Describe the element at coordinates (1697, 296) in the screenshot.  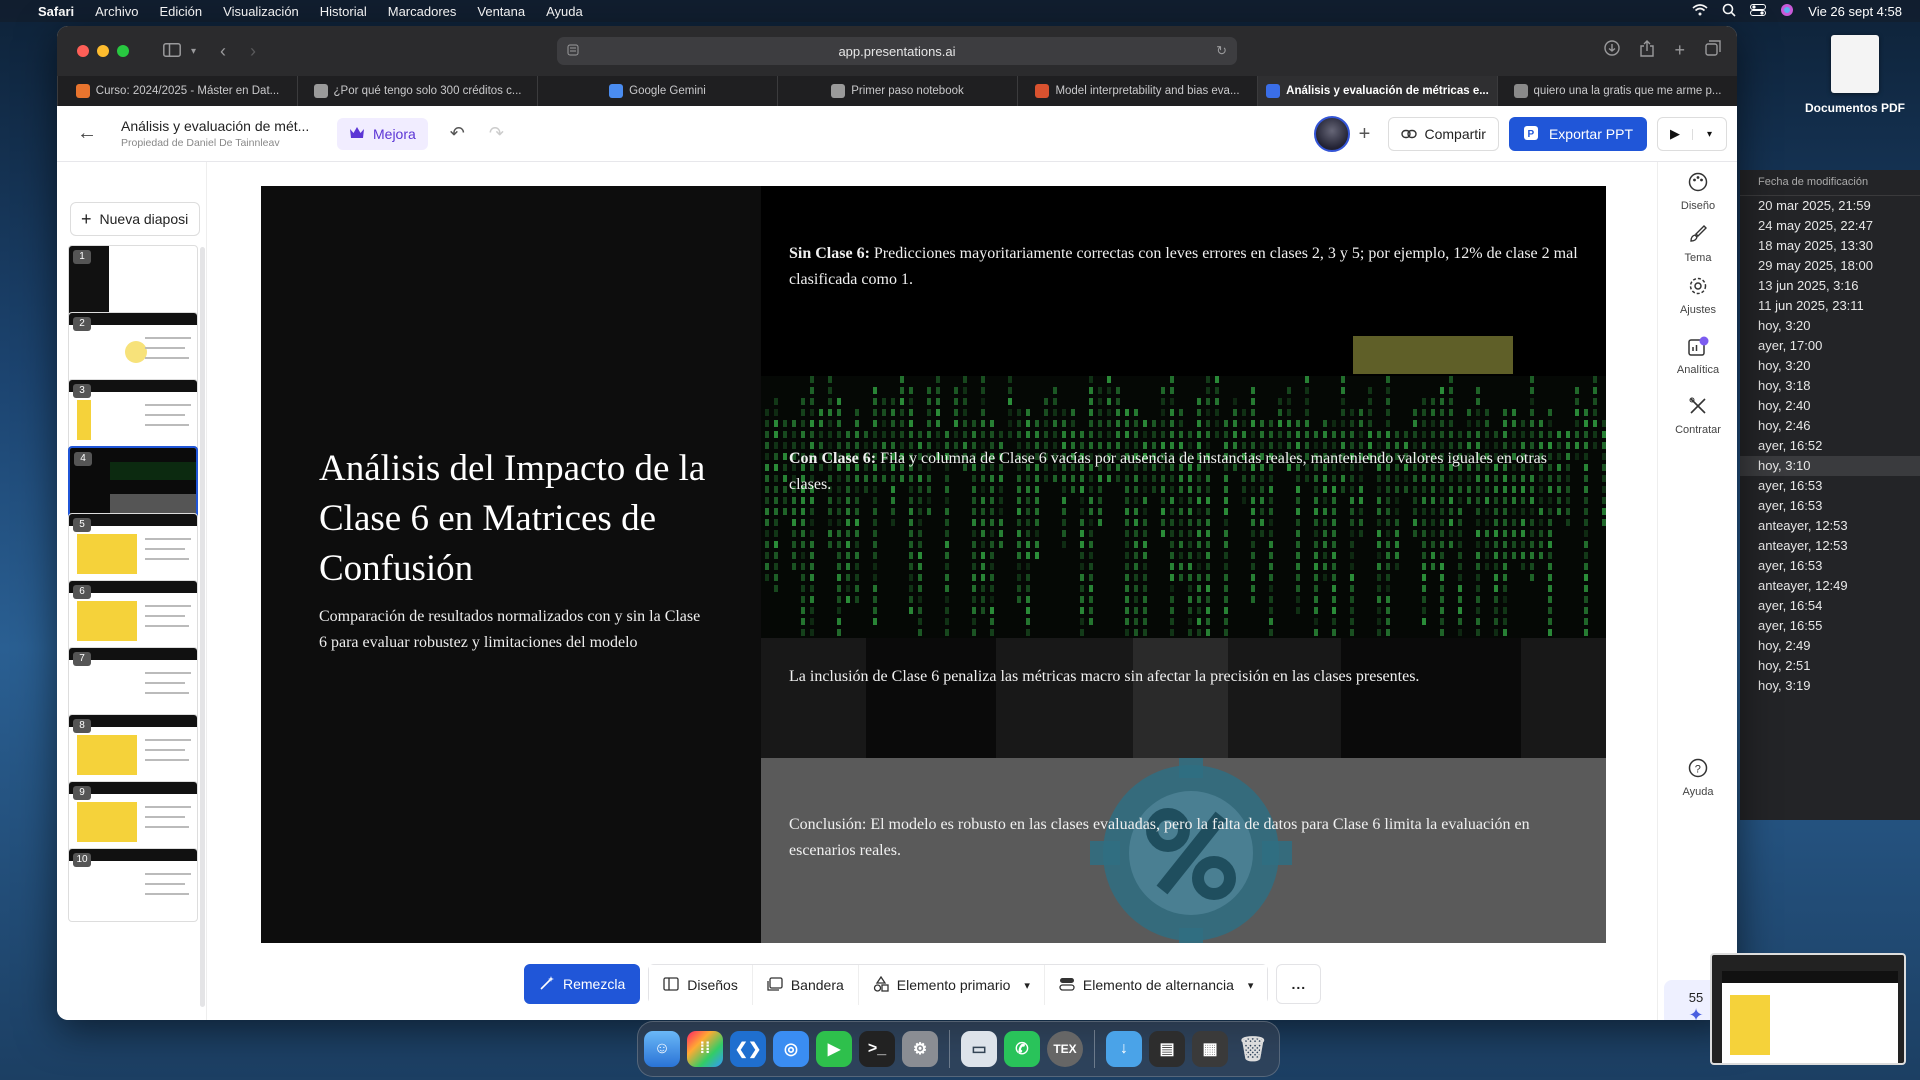
I see `settings-tool: Ajustes` at that location.